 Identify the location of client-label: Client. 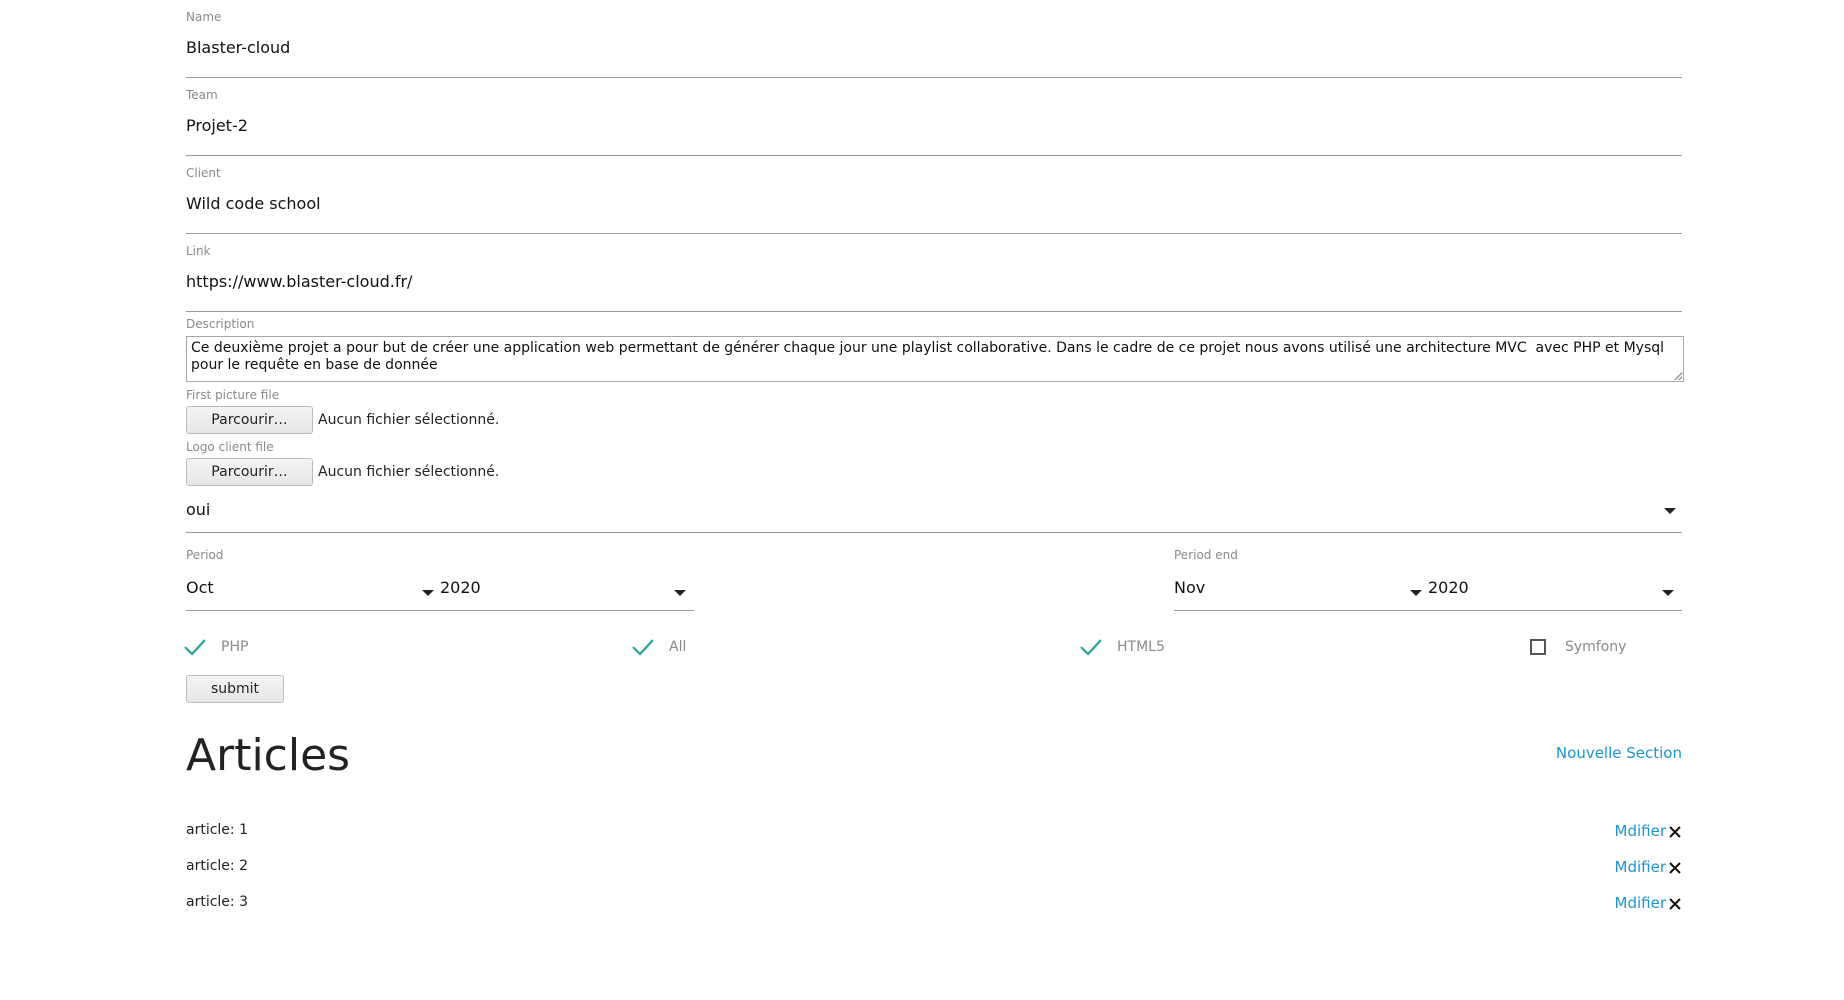
(203, 173).